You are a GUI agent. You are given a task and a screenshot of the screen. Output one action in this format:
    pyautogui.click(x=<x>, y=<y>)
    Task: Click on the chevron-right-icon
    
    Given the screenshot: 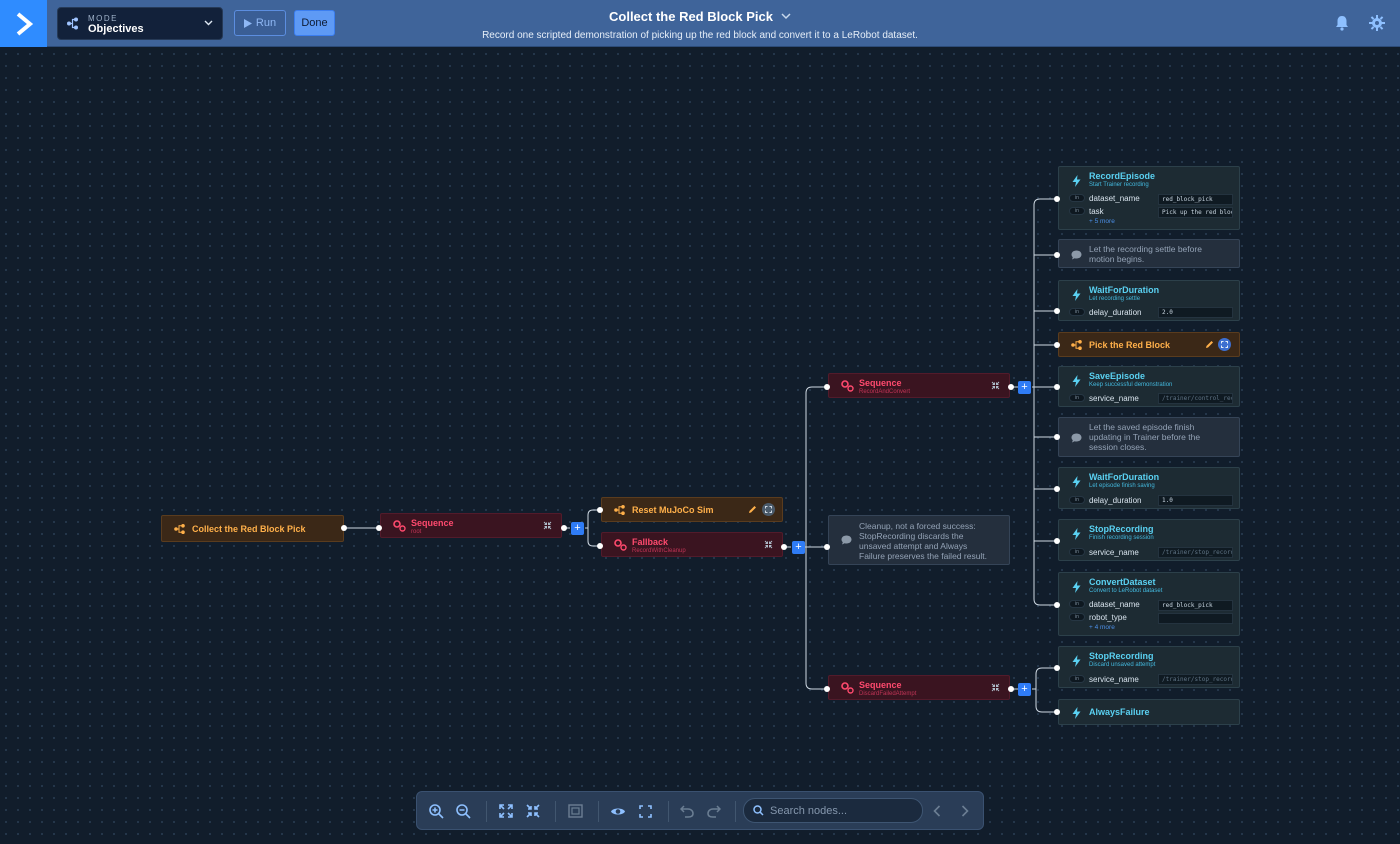 What is the action you would take?
    pyautogui.click(x=965, y=811)
    